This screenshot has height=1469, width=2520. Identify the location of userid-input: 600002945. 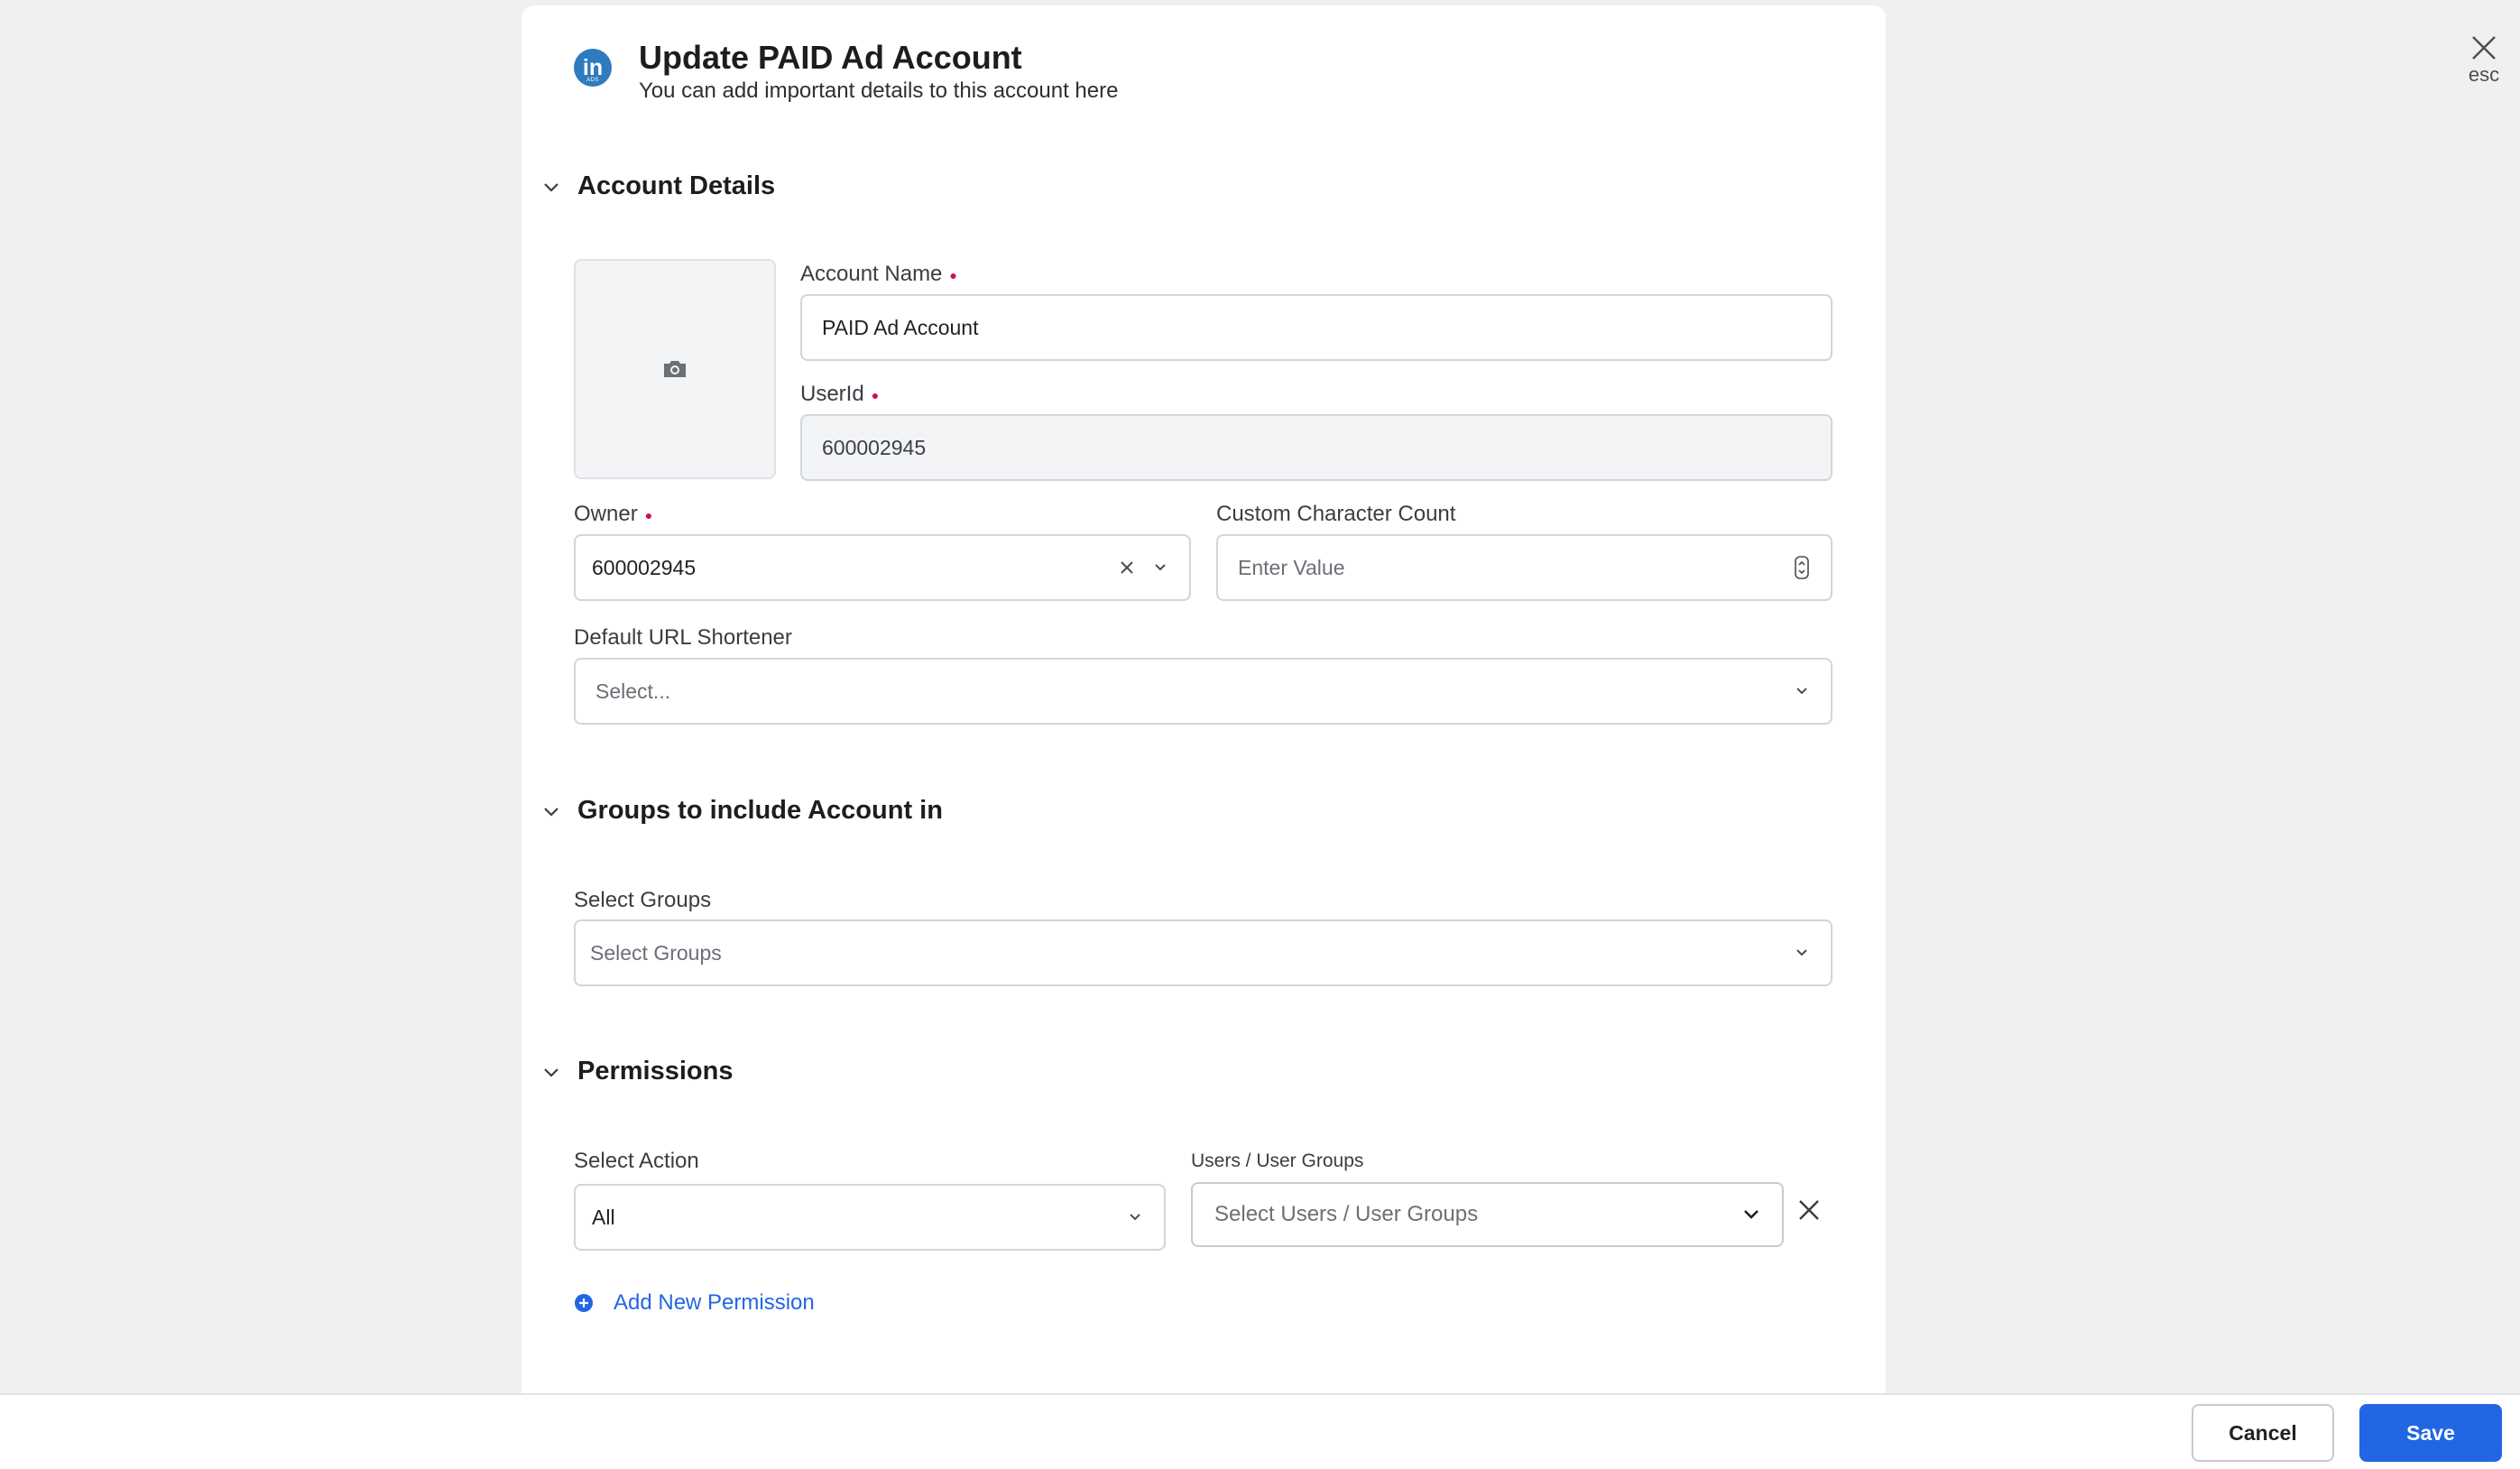
(1316, 447).